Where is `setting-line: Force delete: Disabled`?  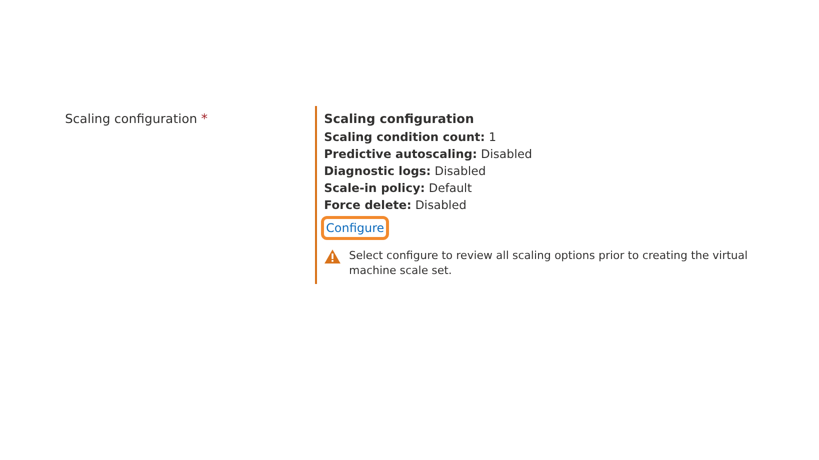
setting-line: Force delete: Disabled is located at coordinates (396, 205).